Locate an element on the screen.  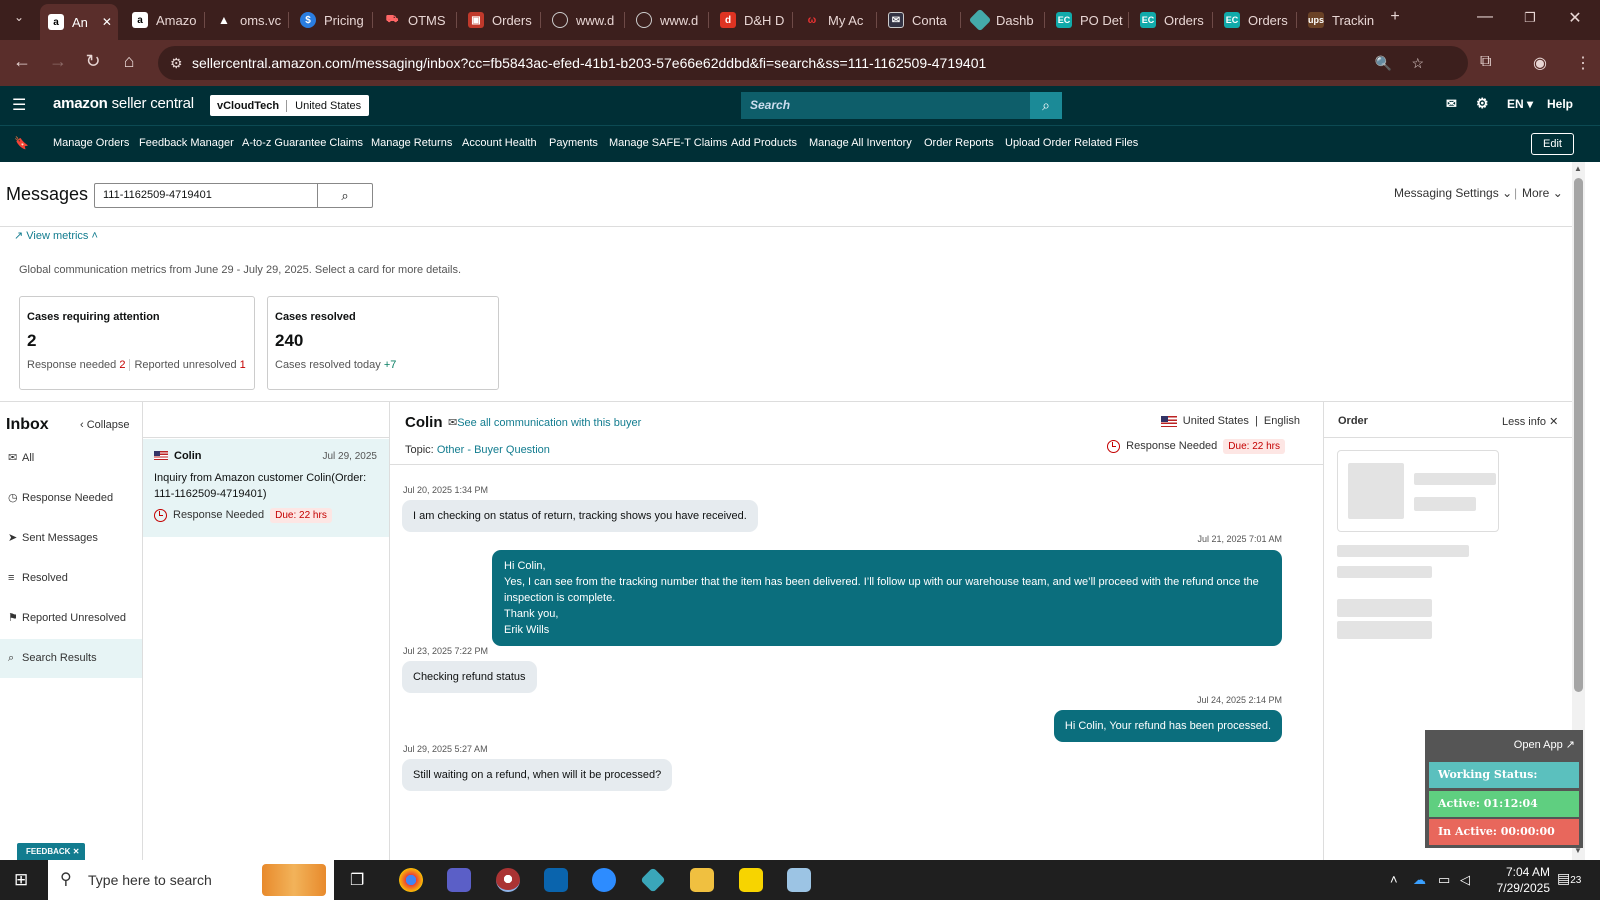
mail-icon: ✉ is located at coordinates (1451, 104).